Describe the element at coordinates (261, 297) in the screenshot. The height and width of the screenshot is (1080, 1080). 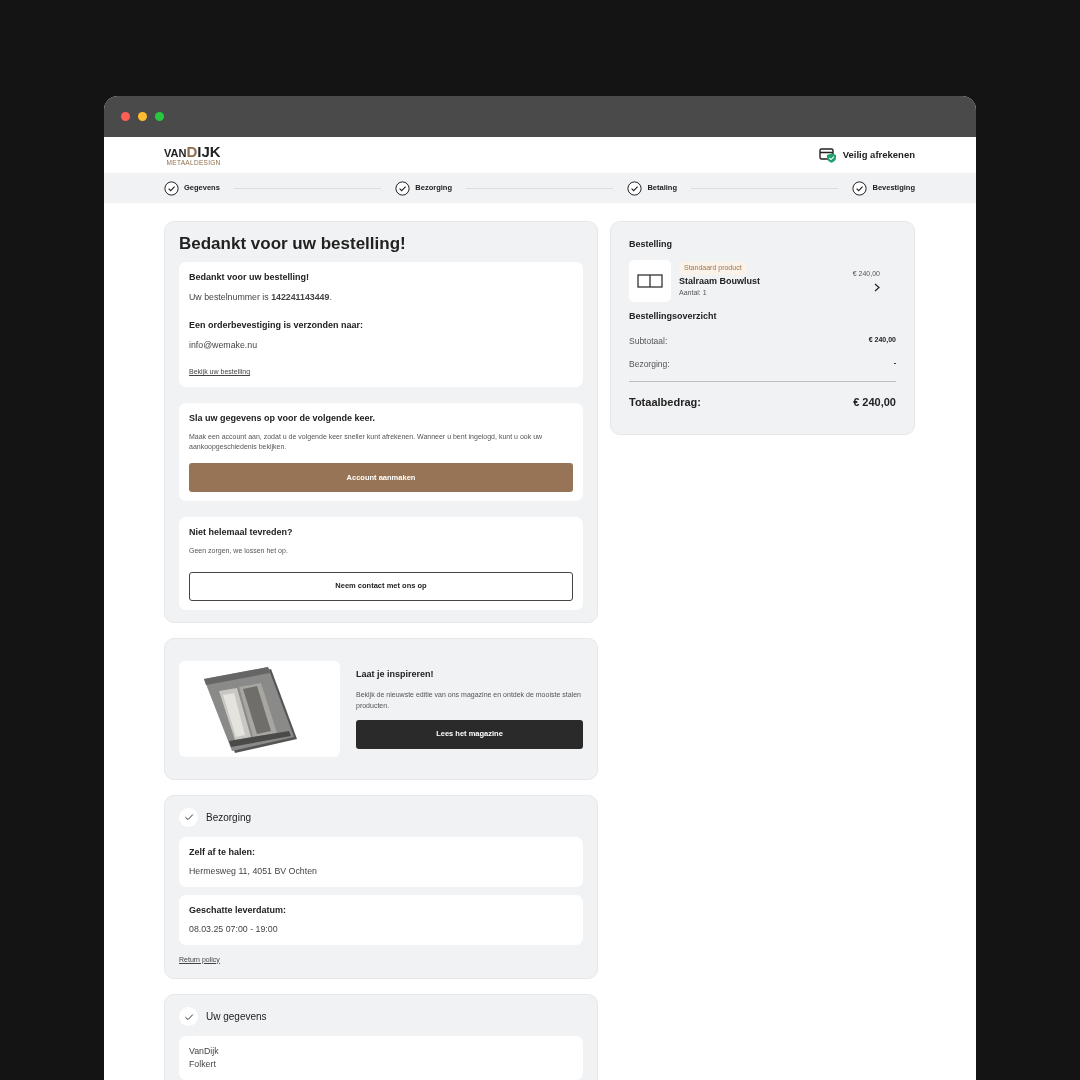
I see `order-number-text: Uw bestelnummer is 142241143449.` at that location.